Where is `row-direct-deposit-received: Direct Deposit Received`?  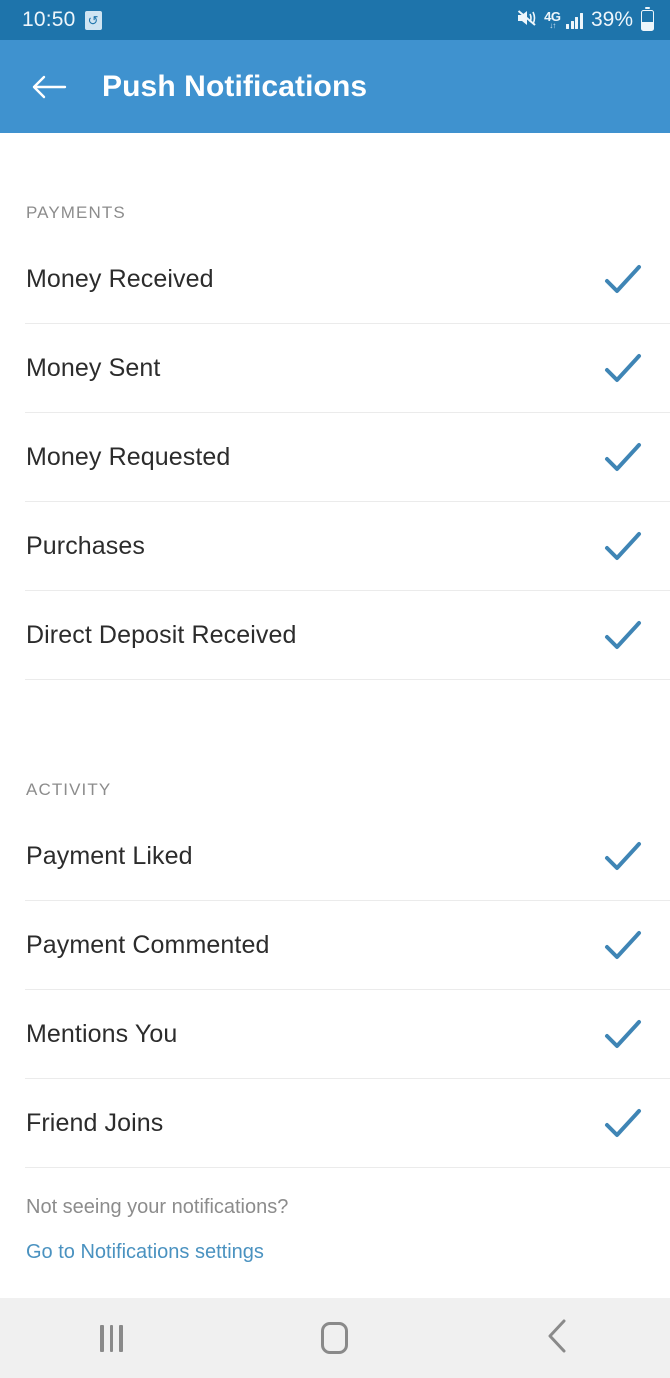
row-direct-deposit-received: Direct Deposit Received is located at coordinates (335, 635).